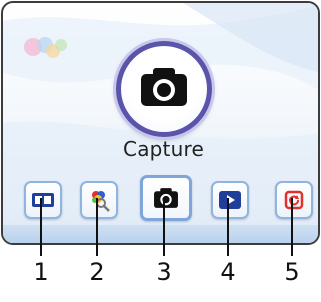  What do you see at coordinates (41, 272) in the screenshot?
I see `callout-number-1: 1` at bounding box center [41, 272].